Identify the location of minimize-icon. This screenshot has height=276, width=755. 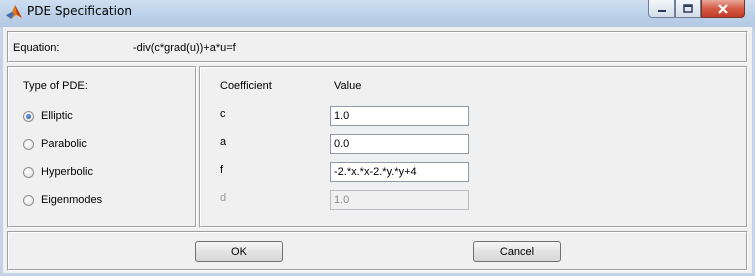
(661, 10).